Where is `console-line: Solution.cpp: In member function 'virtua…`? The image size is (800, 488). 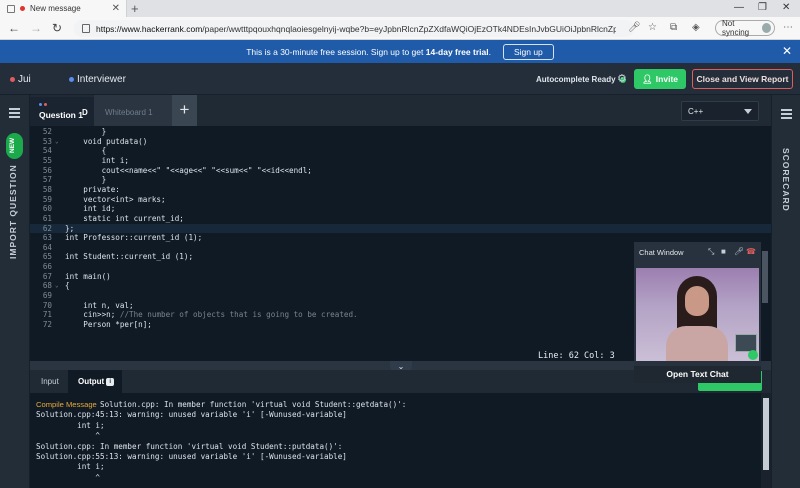
console-line: Solution.cpp: In member function 'virtua… is located at coordinates (253, 404).